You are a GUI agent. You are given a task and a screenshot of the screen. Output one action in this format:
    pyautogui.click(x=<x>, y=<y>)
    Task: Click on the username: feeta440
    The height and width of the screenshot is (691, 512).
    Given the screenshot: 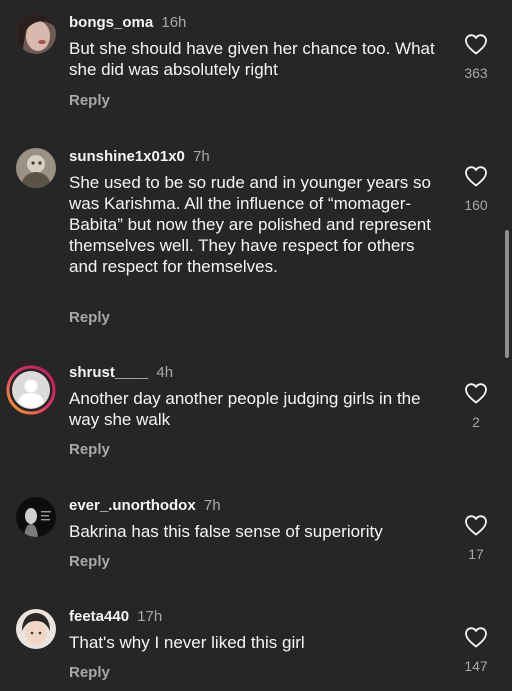 What is the action you would take?
    pyautogui.click(x=99, y=616)
    